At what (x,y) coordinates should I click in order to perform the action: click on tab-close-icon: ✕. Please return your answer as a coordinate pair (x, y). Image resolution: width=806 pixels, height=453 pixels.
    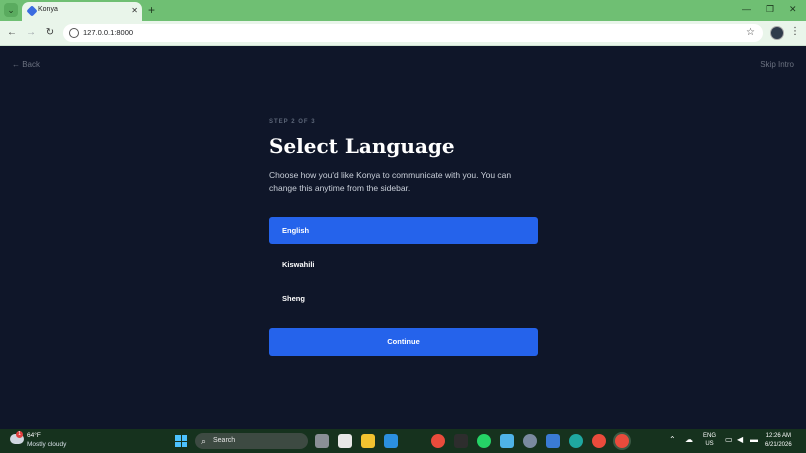
    Looking at the image, I should click on (134, 11).